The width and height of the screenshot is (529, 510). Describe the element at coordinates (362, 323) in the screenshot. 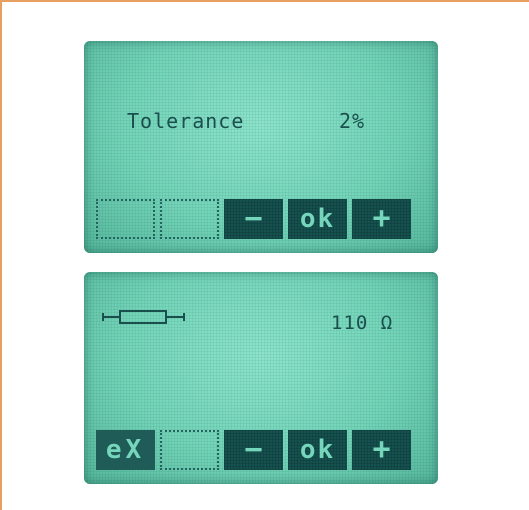

I see `resistance-value: 110 Ω` at that location.